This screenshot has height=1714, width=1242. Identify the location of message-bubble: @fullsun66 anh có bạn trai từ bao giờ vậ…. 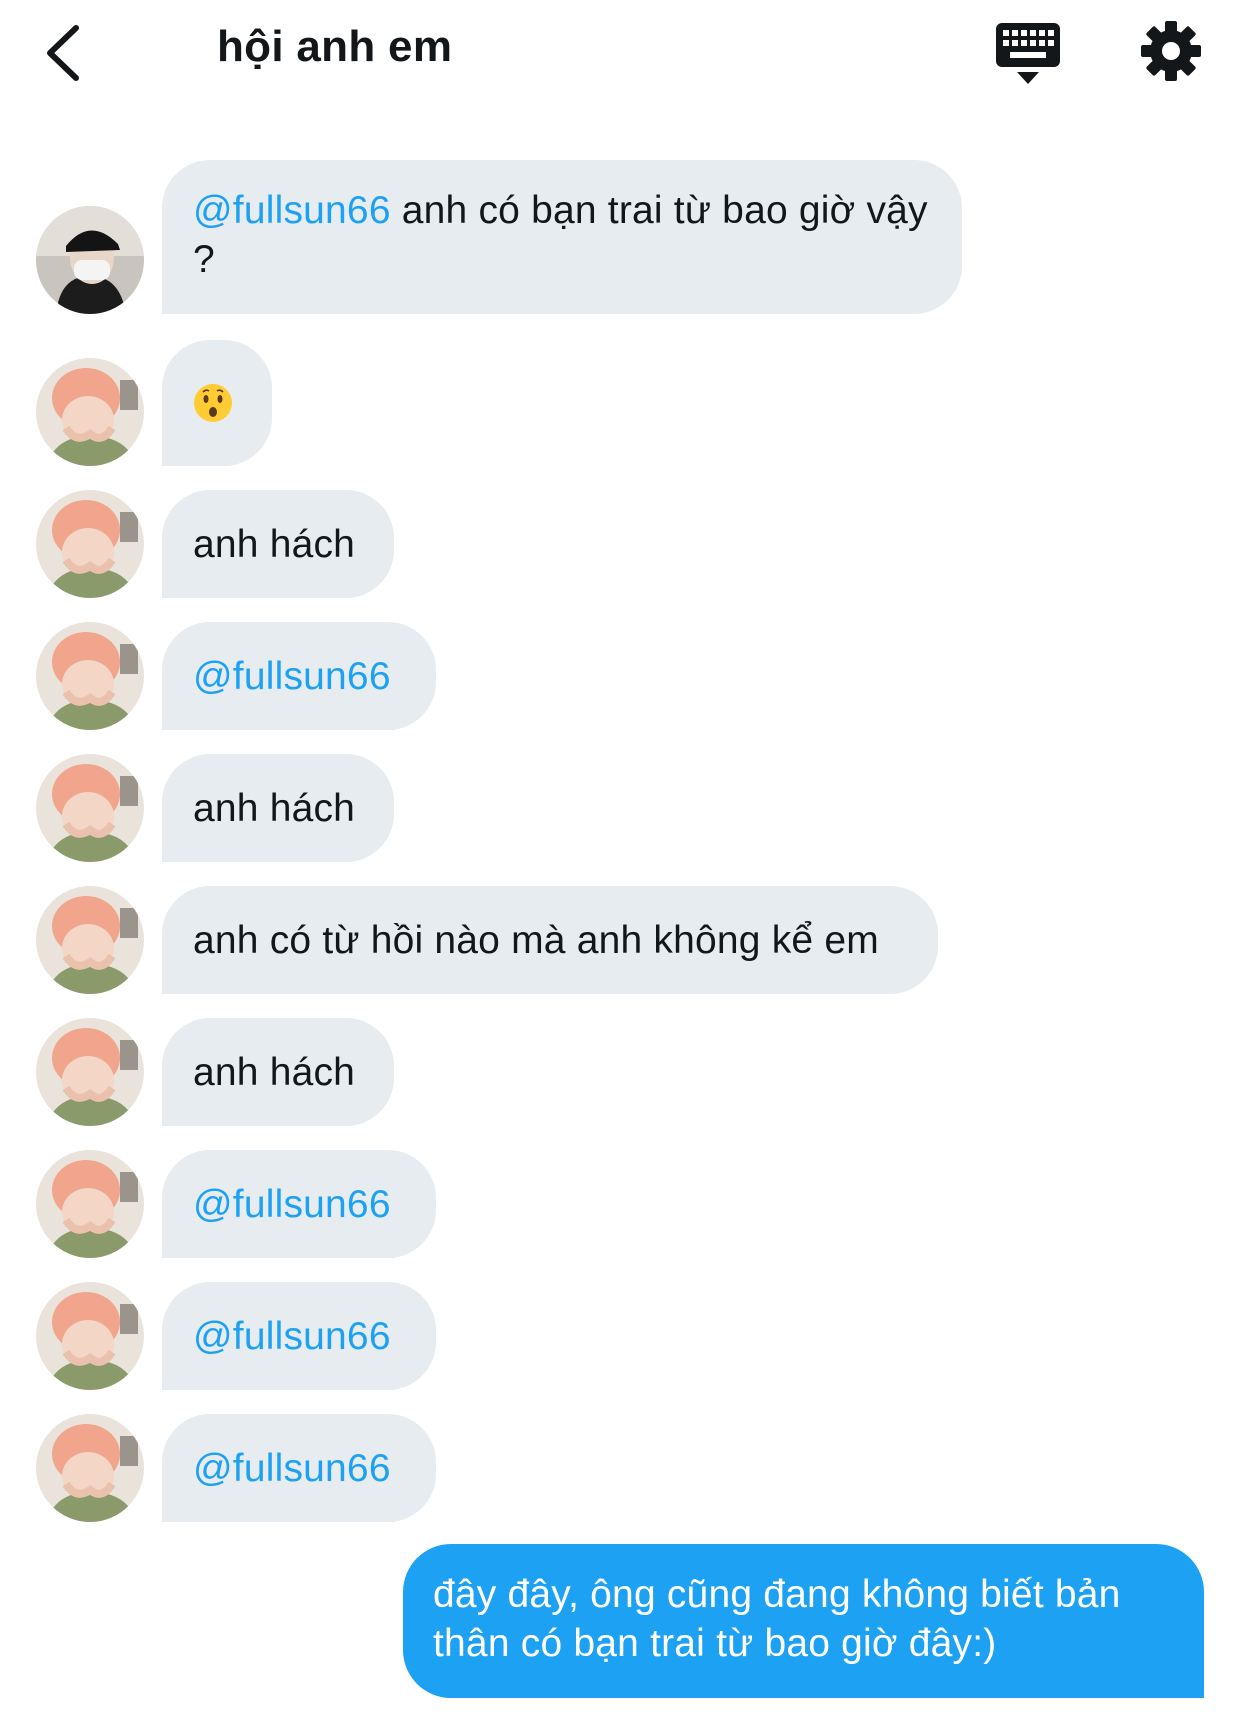
(562, 237).